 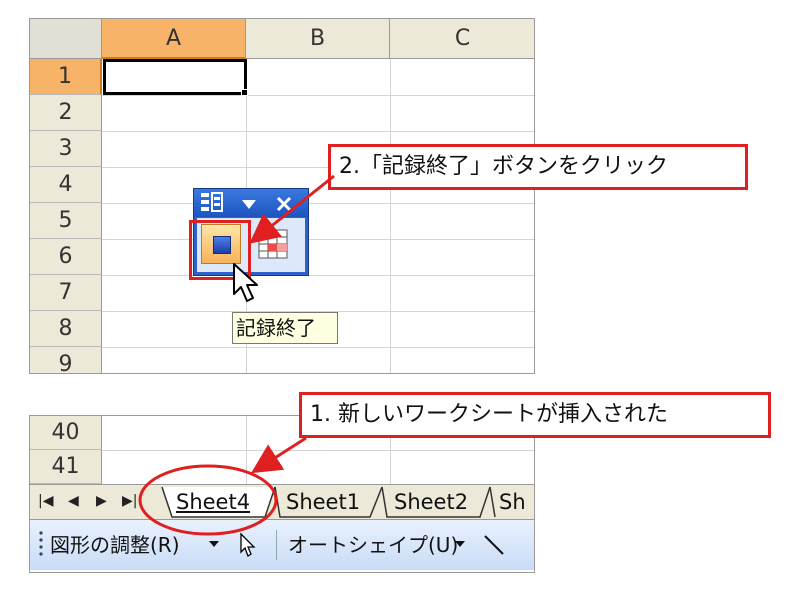 What do you see at coordinates (66, 329) in the screenshot?
I see `row-header-8: 8` at bounding box center [66, 329].